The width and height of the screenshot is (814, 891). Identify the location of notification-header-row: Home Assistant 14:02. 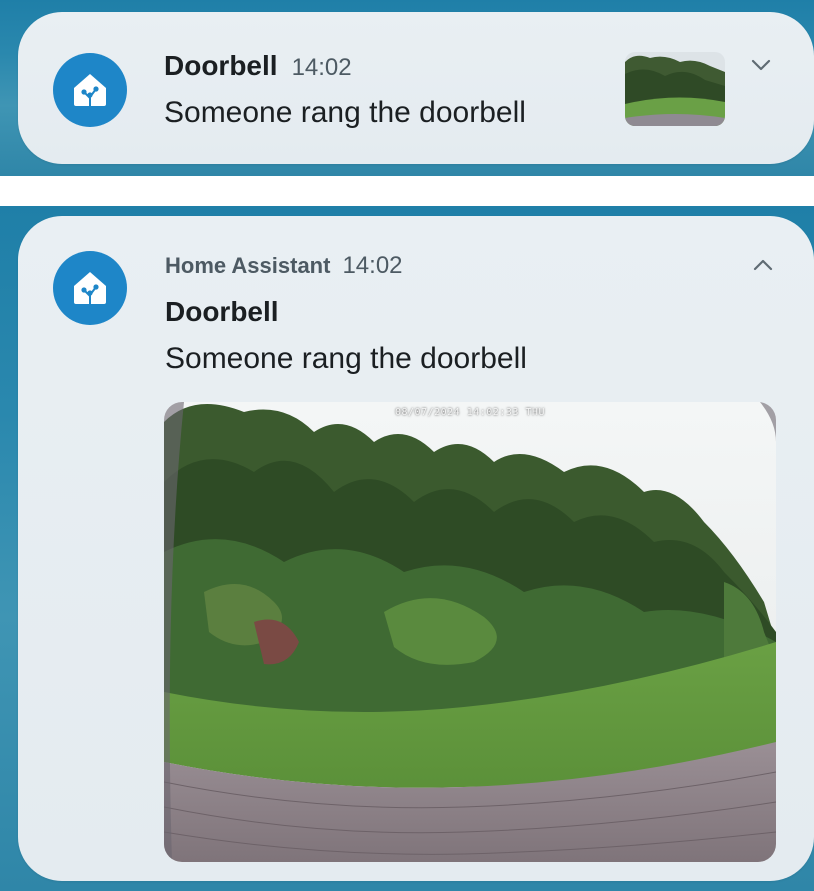
(284, 266).